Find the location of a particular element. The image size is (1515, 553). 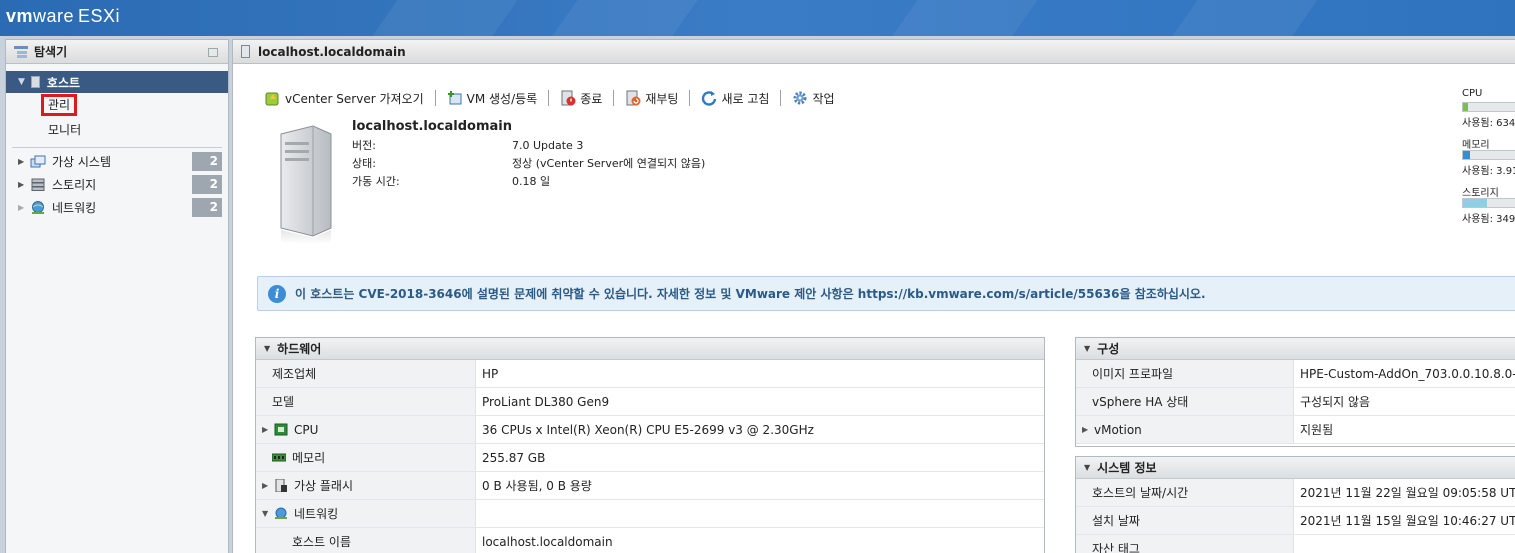

main-title: localhost.localdomain is located at coordinates (332, 51).